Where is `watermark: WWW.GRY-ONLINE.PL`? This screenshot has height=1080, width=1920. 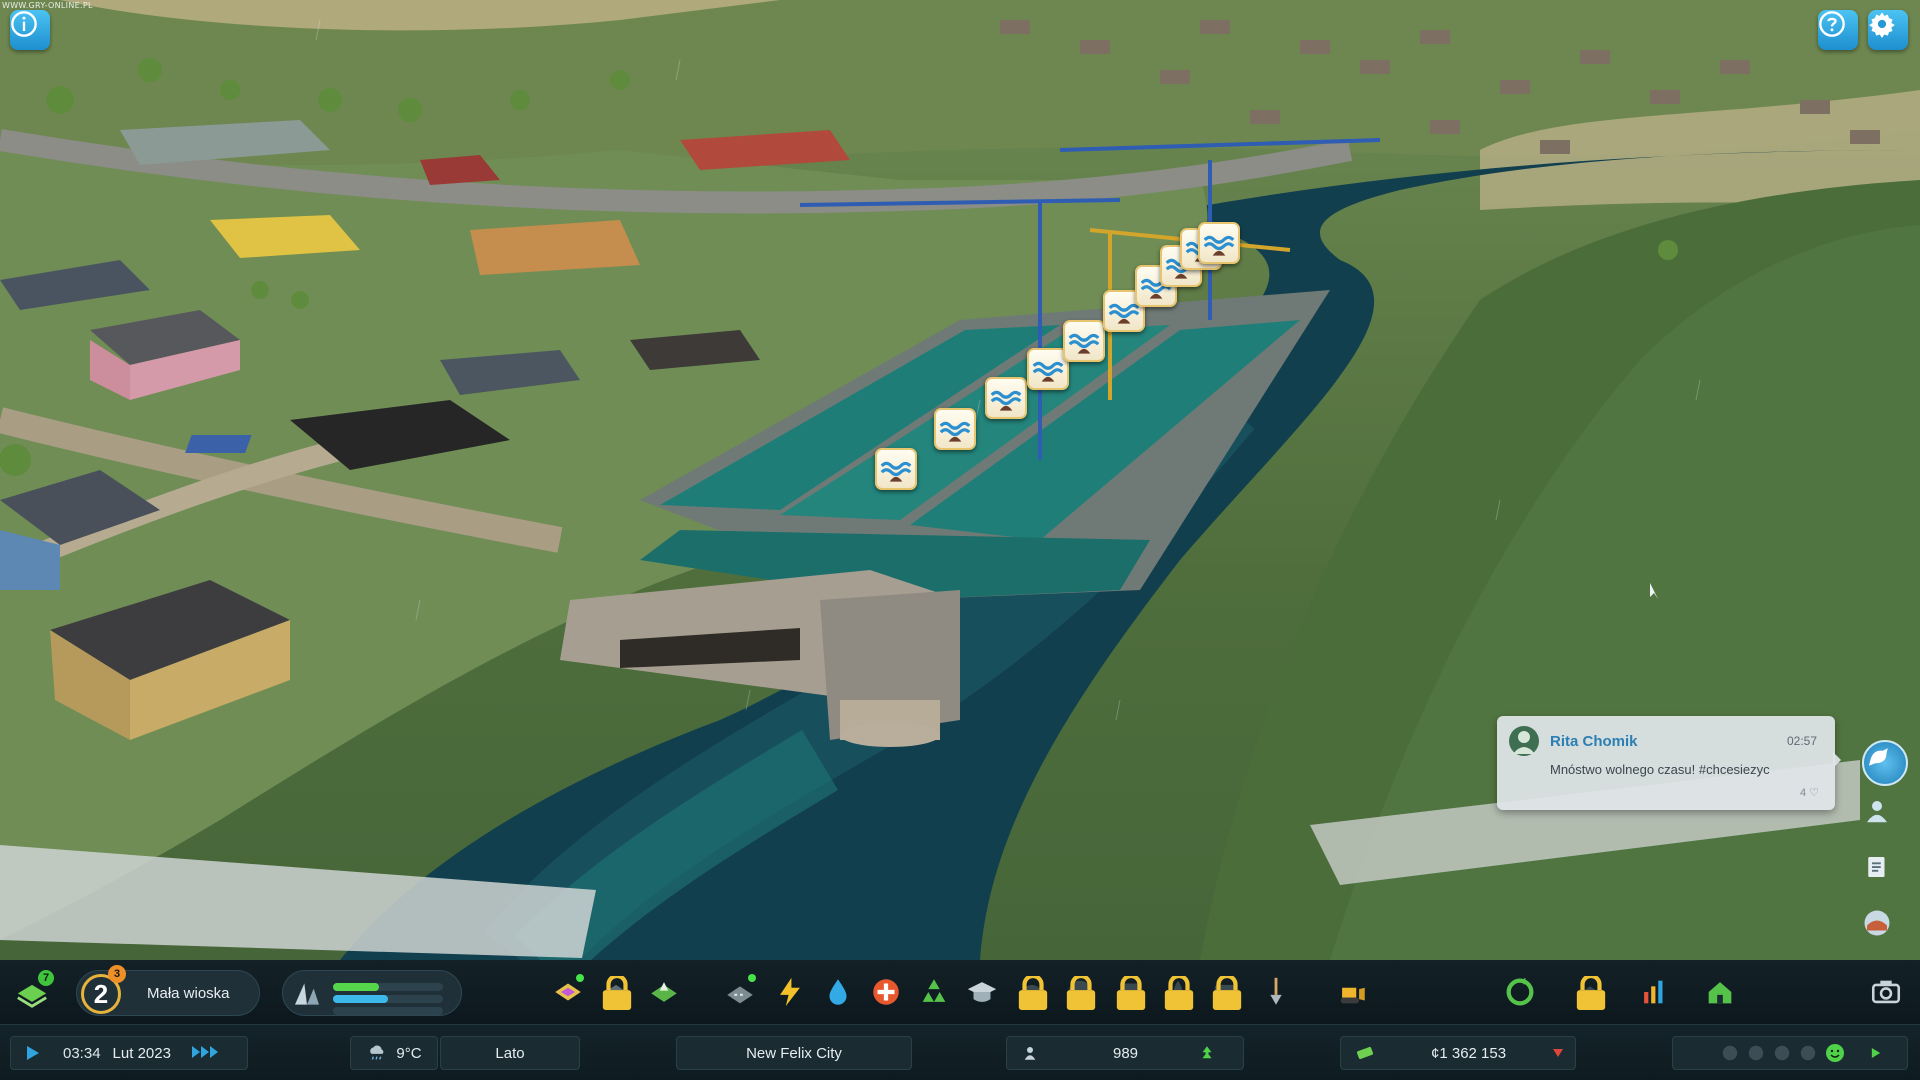 watermark: WWW.GRY-ONLINE.PL is located at coordinates (47, 5).